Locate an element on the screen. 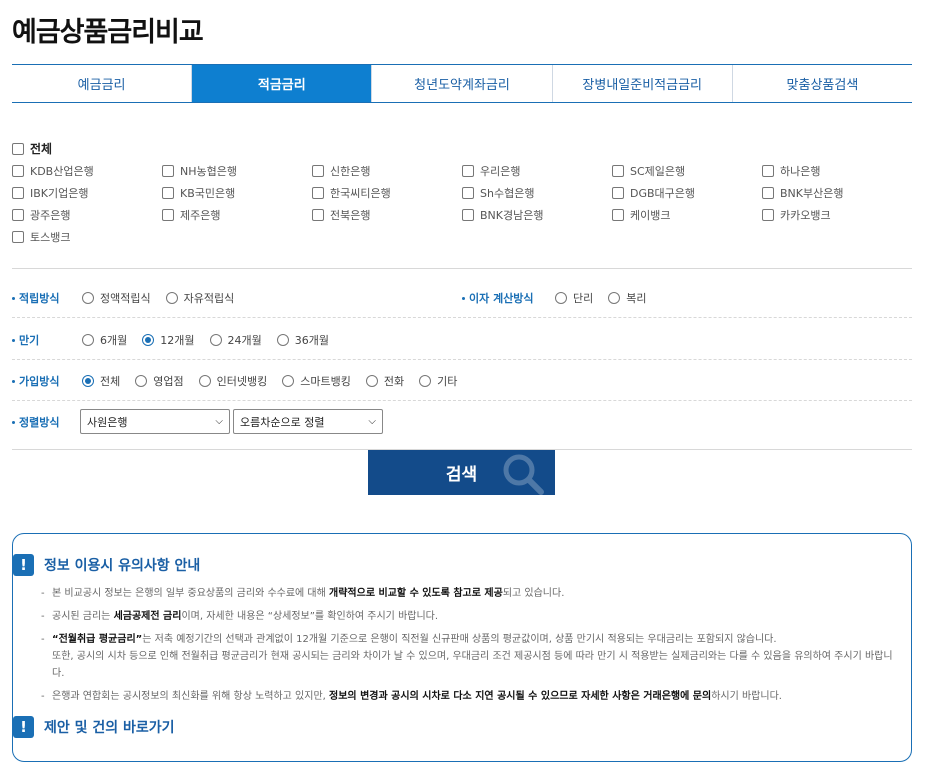 This screenshot has width=928, height=776. bank-label: 신한은행 is located at coordinates (350, 171).